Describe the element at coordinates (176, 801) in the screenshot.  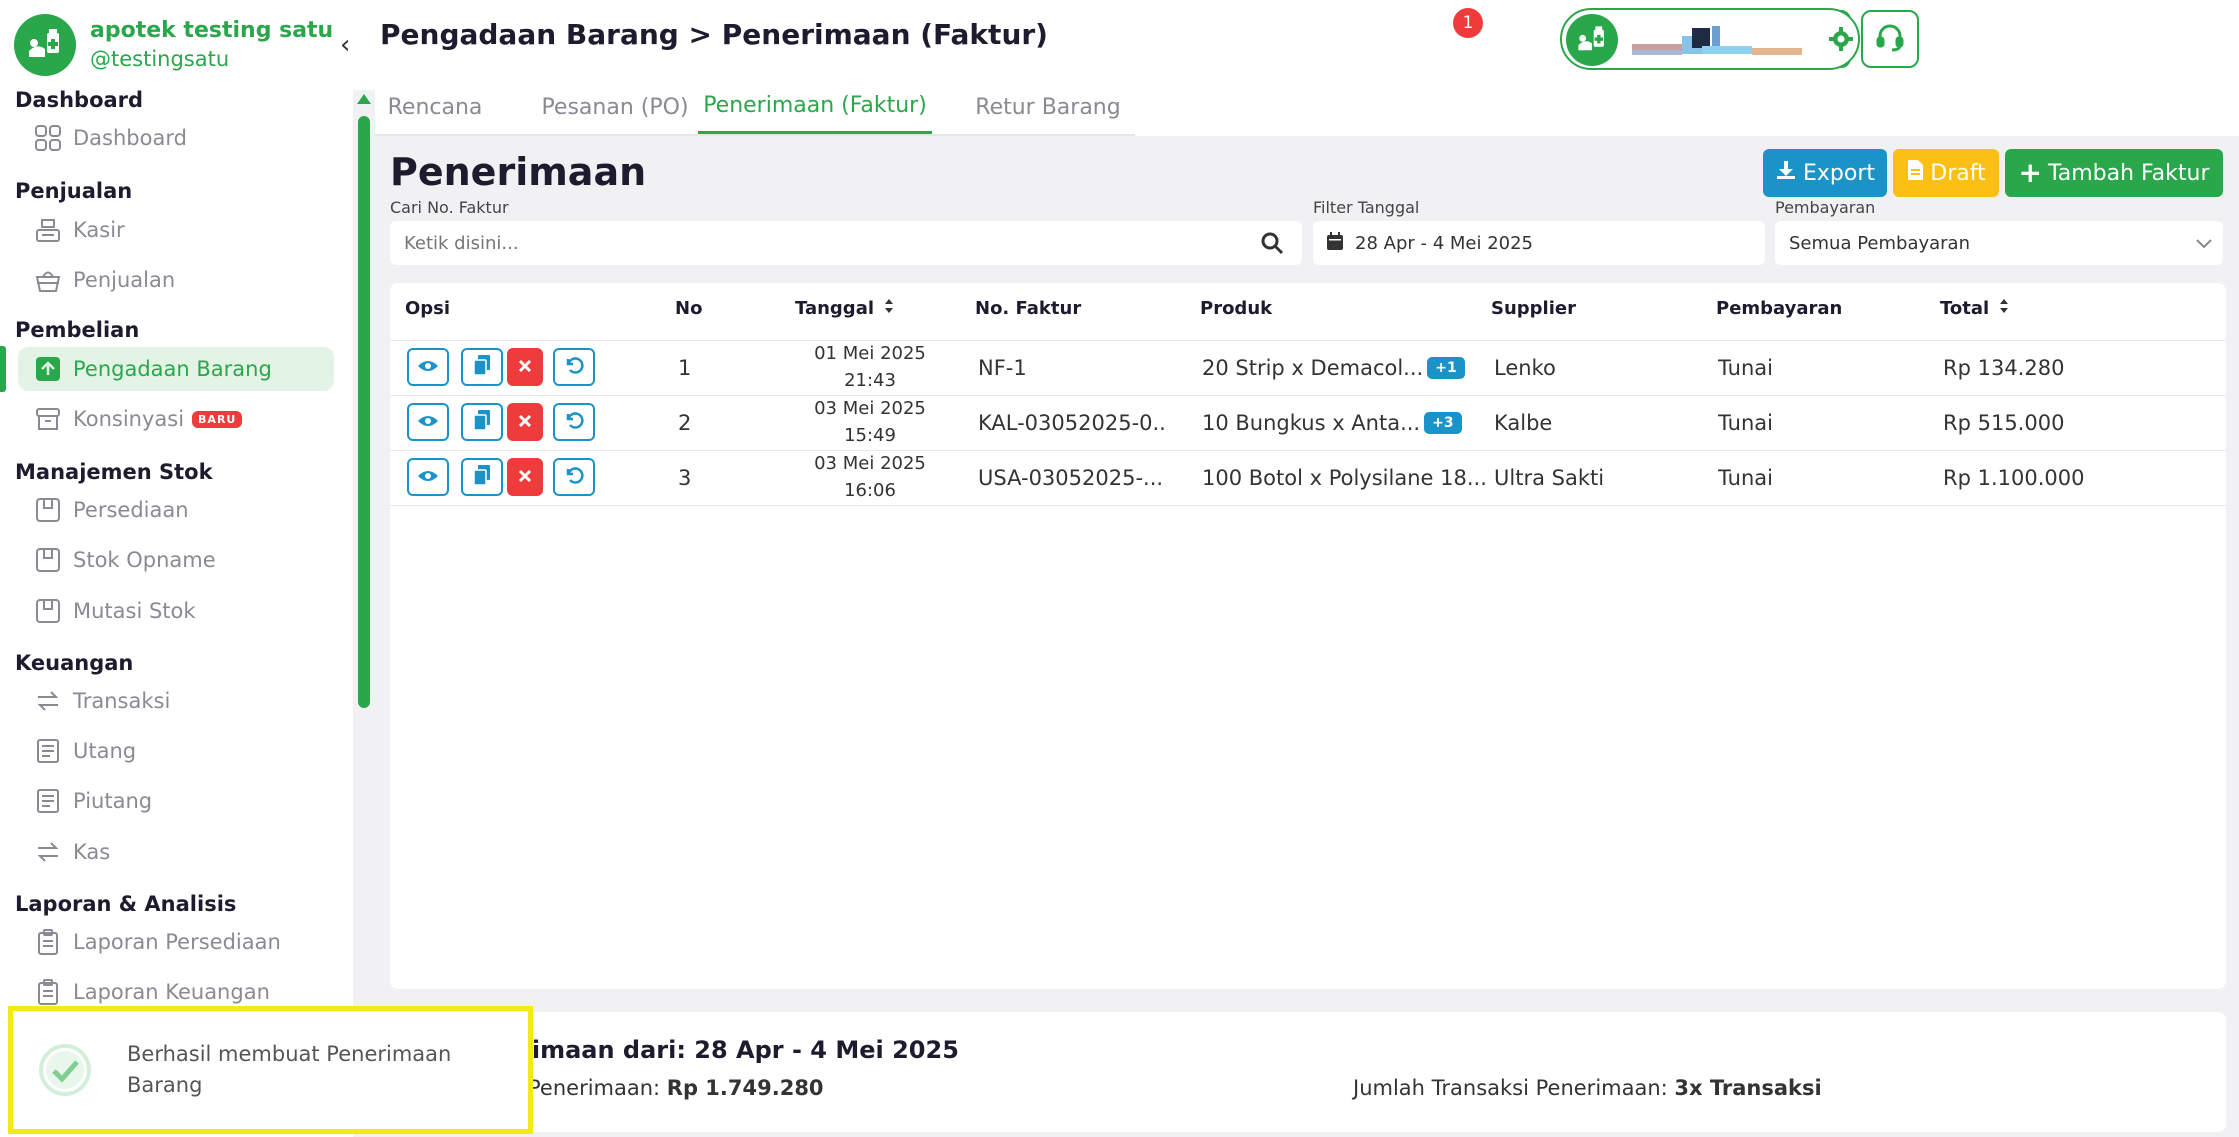
I see `sidebar-item-piutang: Piutang` at that location.